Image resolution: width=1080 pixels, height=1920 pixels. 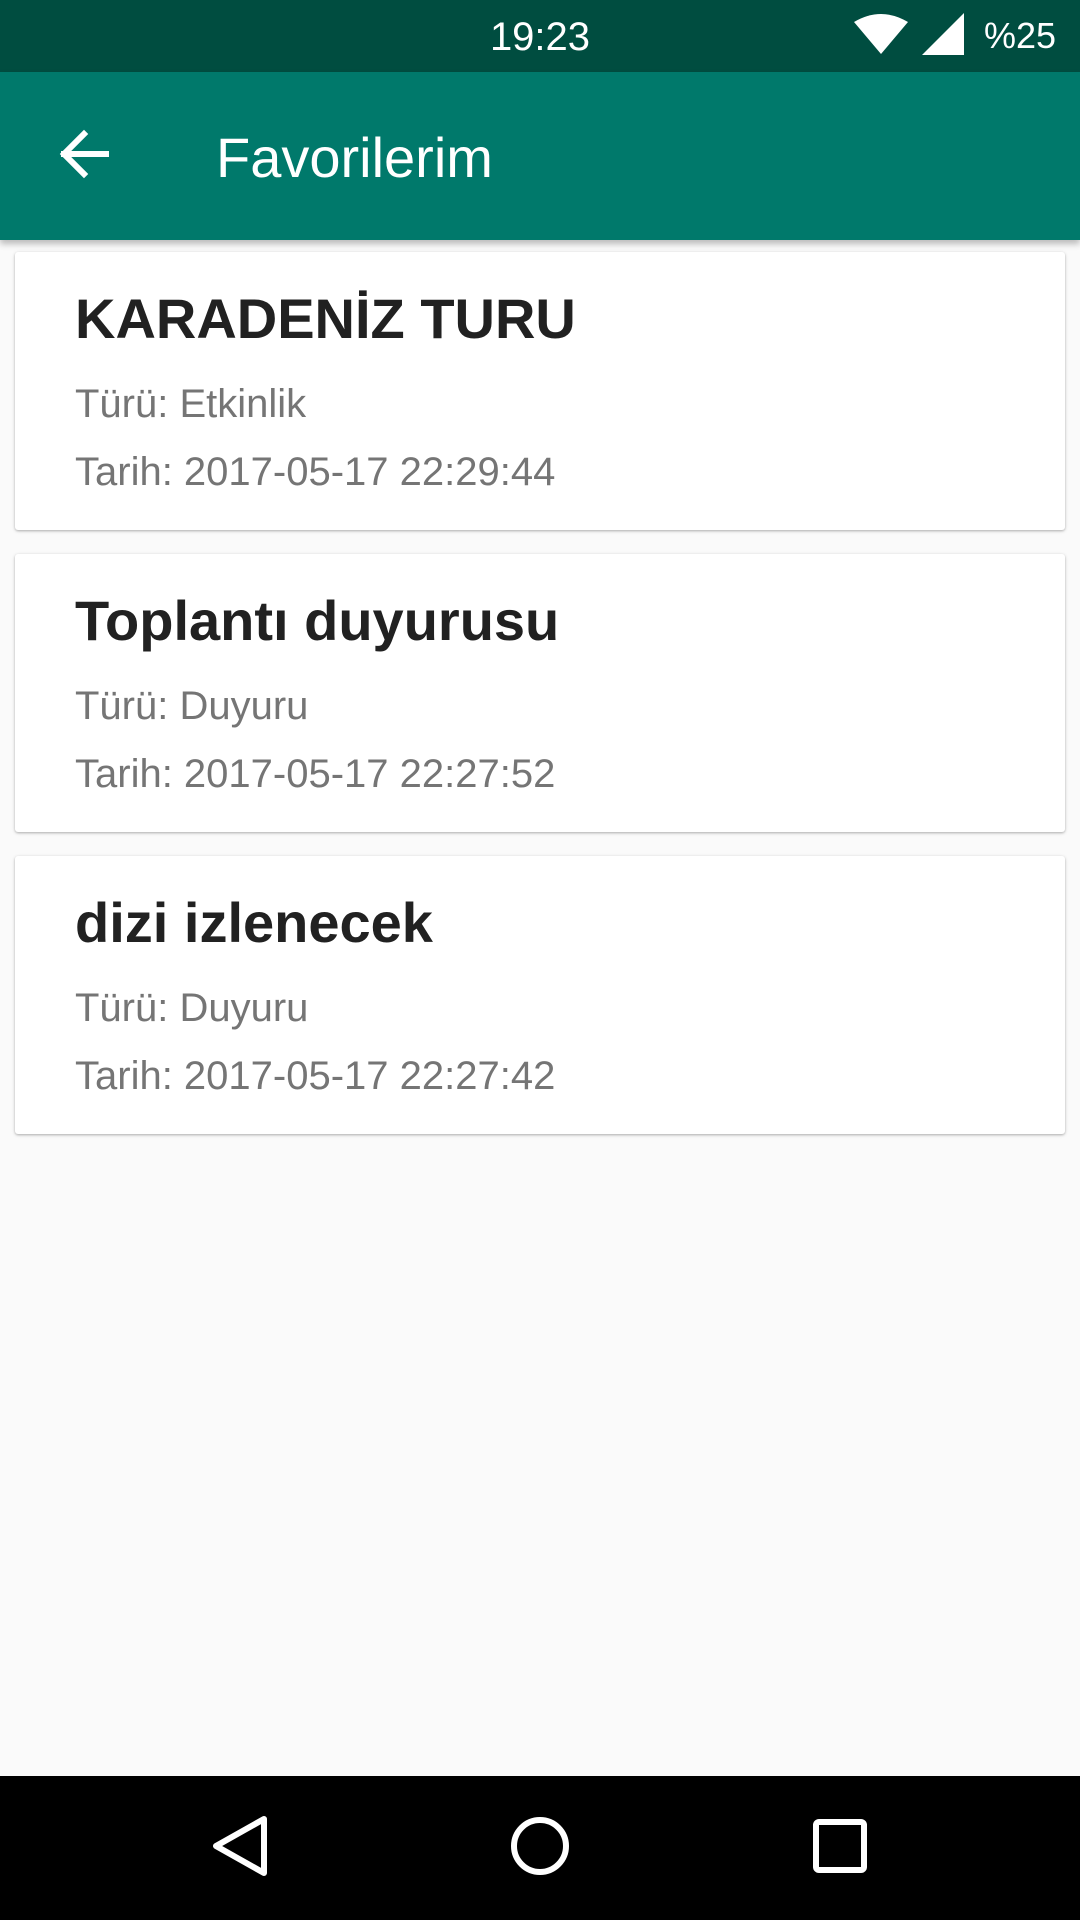 I want to click on arrow-back-icon, so click(x=84, y=156).